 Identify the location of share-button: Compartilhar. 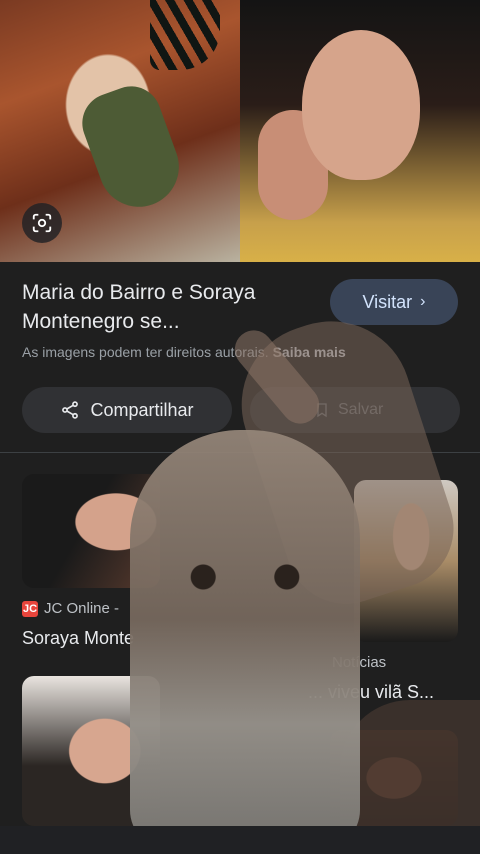
(127, 410).